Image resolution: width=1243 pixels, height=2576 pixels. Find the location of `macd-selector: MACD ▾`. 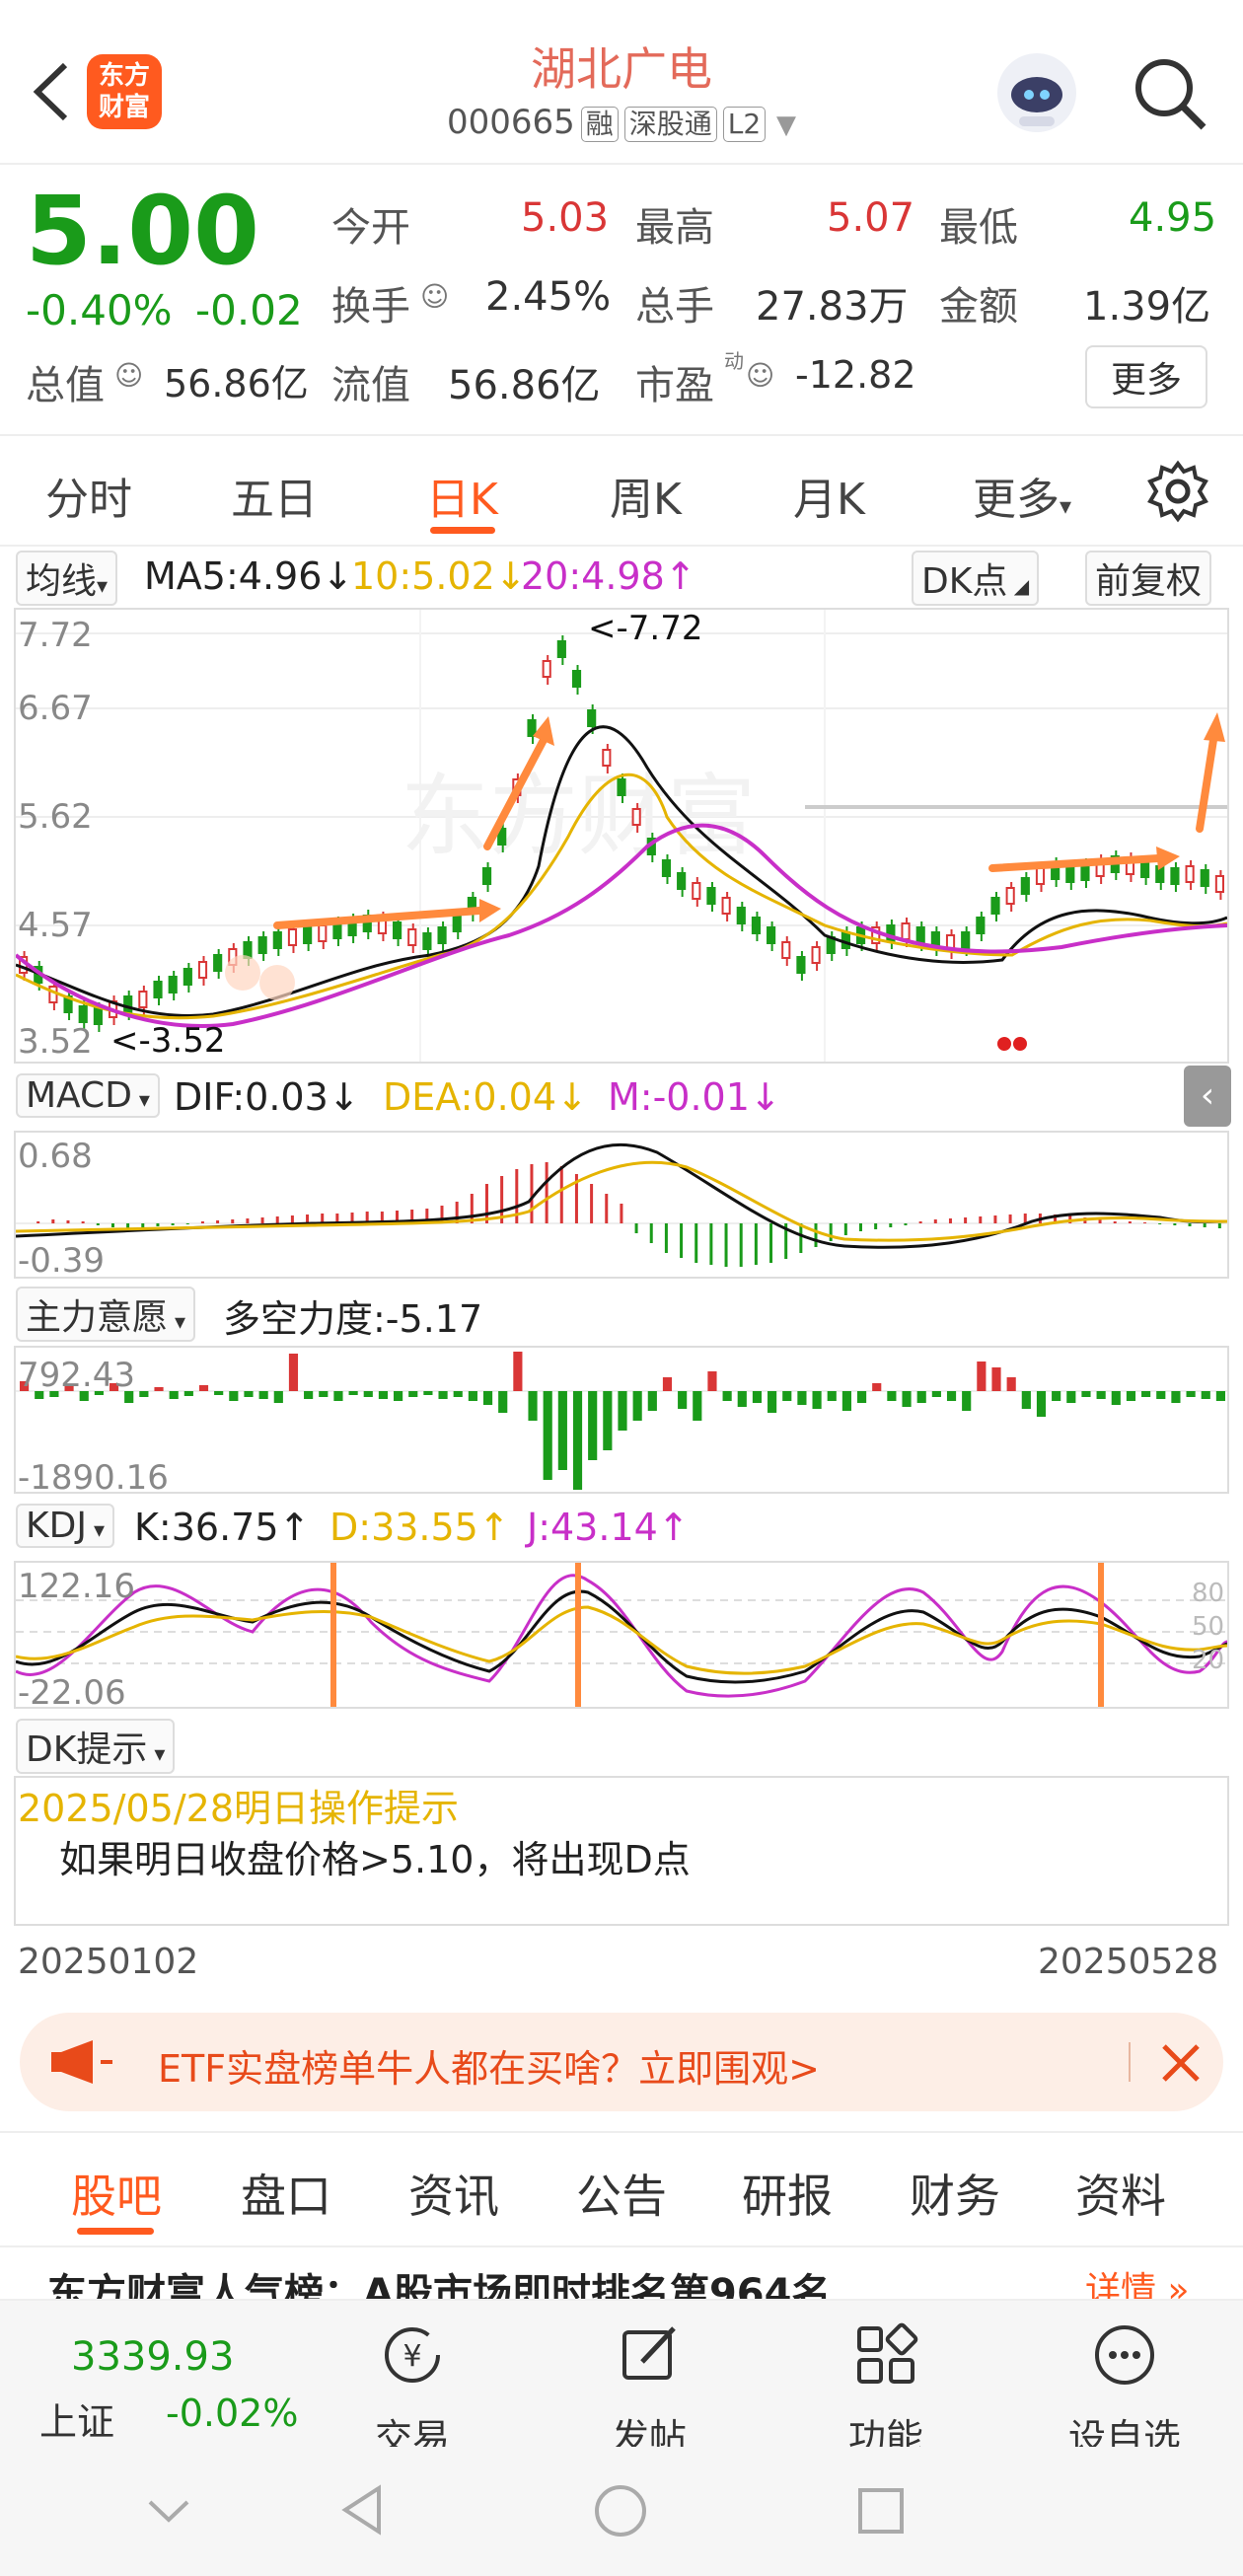

macd-selector: MACD ▾ is located at coordinates (88, 1095).